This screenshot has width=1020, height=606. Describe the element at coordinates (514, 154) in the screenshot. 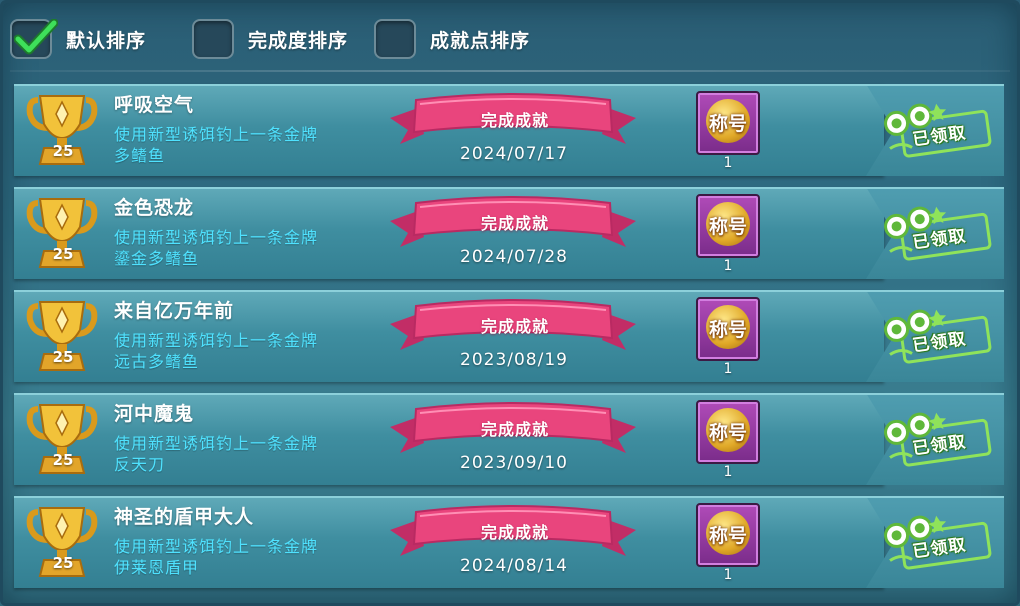

I see `completion-date: 2024/07/17` at that location.